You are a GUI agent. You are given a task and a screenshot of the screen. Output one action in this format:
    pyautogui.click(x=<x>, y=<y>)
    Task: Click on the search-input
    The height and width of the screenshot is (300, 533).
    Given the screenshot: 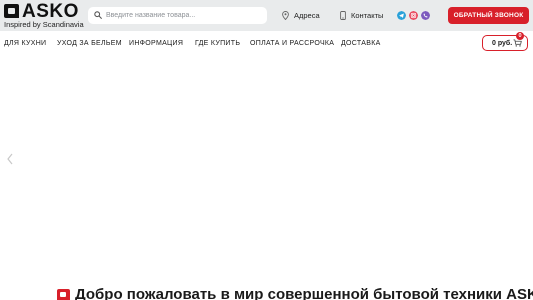 What is the action you would take?
    pyautogui.click(x=183, y=15)
    